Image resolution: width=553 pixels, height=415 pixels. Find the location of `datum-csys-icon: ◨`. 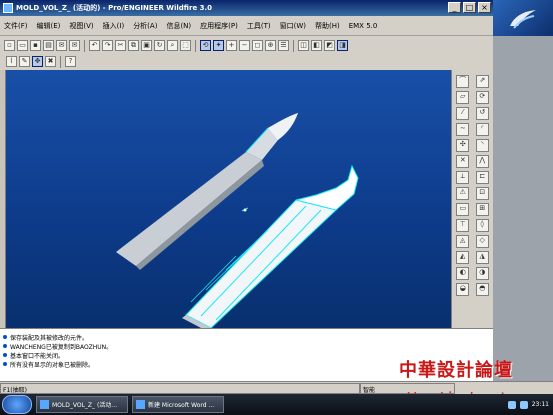

datum-csys-icon: ◨ is located at coordinates (342, 45).